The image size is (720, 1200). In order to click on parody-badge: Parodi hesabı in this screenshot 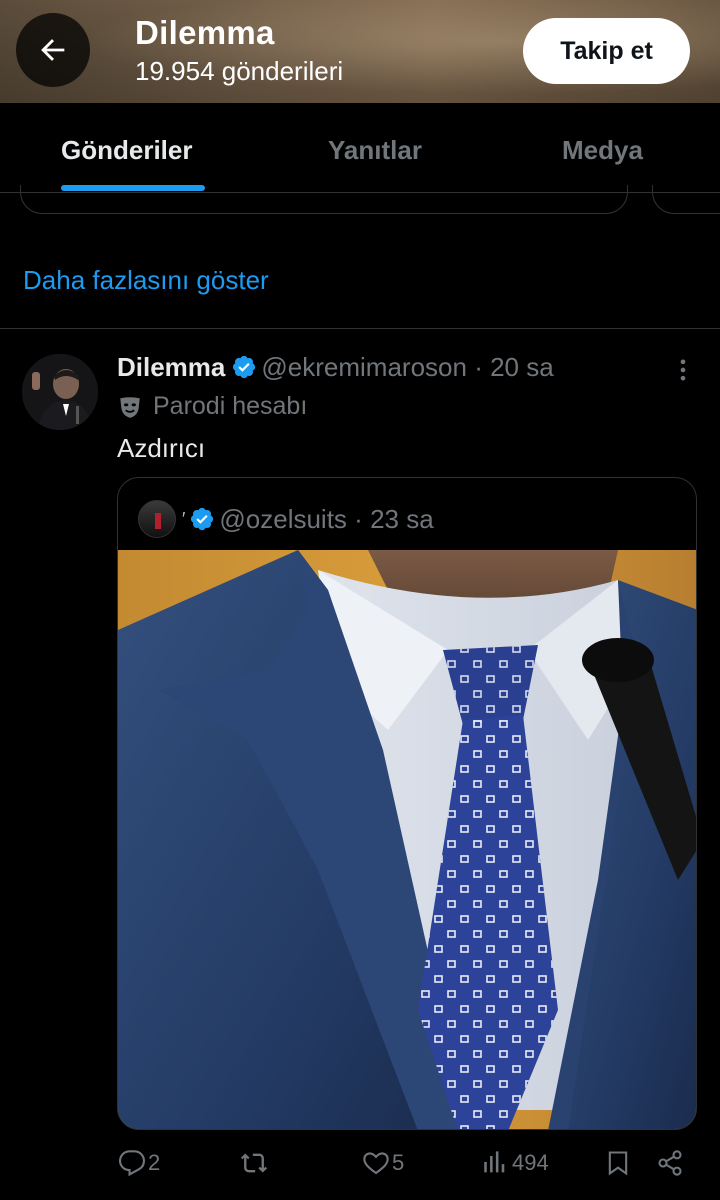, I will do `click(212, 406)`.